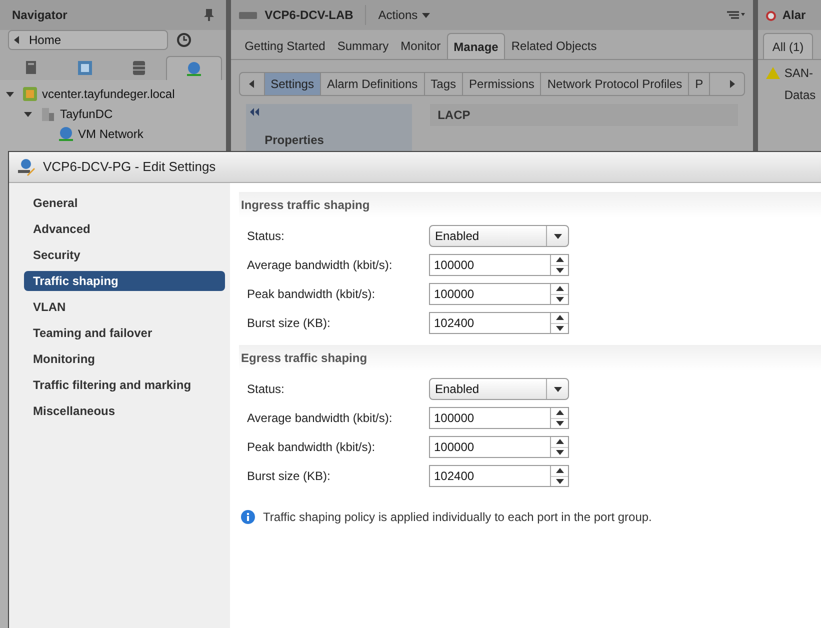 The image size is (821, 628). I want to click on settings-nav-item: Traffic shaping, so click(124, 281).